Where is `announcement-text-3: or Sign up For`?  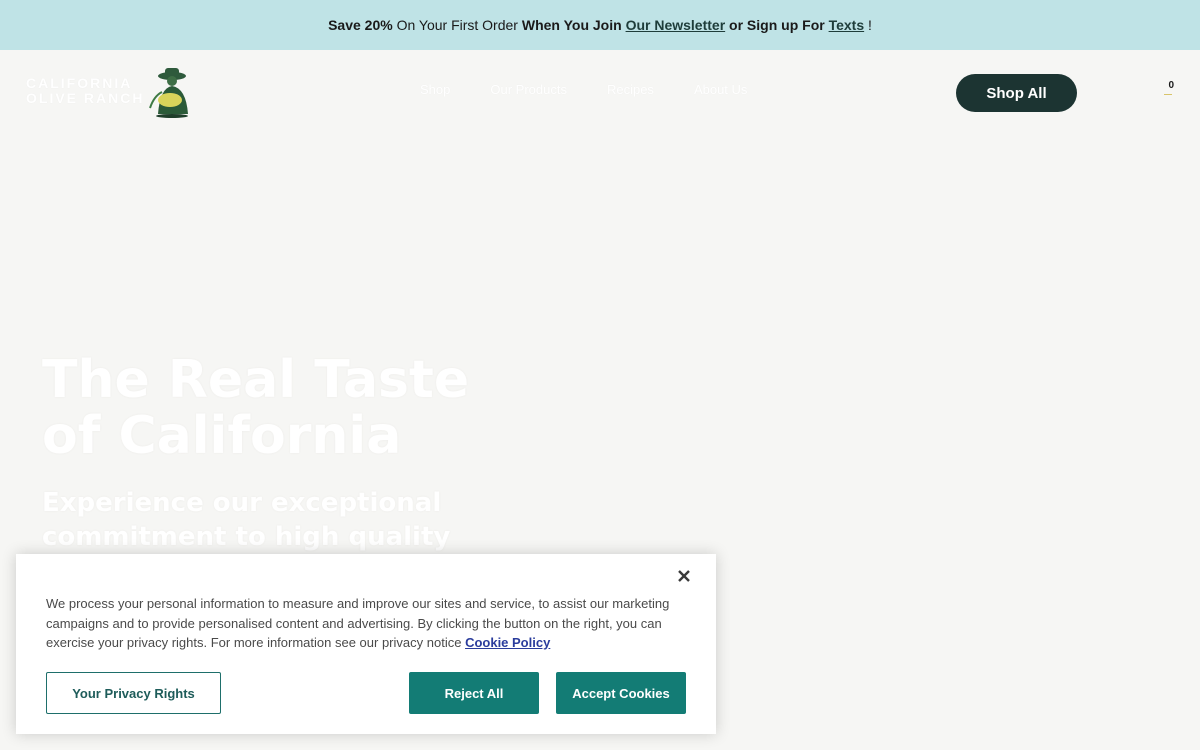 announcement-text-3: or Sign up For is located at coordinates (777, 25).